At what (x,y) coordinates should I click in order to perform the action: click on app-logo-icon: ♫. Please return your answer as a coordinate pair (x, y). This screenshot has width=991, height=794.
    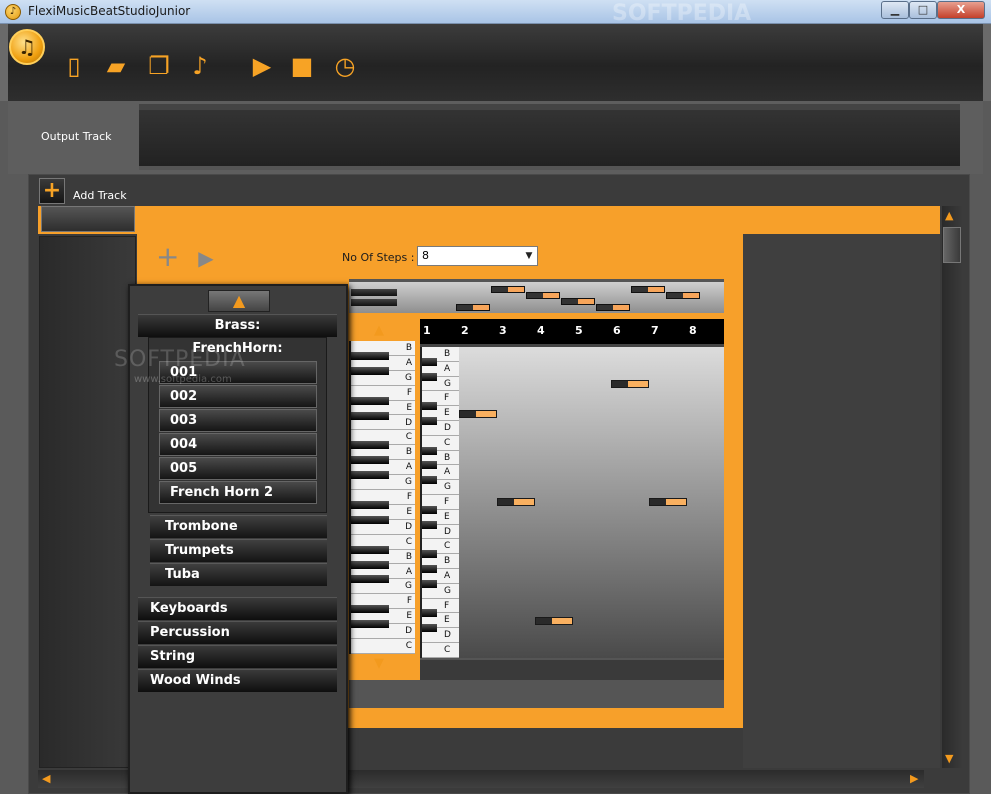
    Looking at the image, I should click on (27, 47).